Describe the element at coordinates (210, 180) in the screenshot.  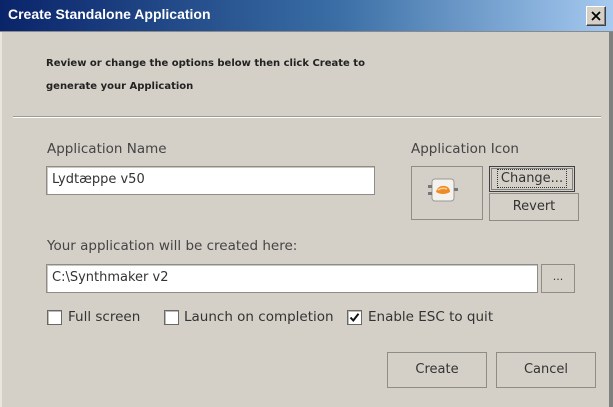
I see `application-name-input: Lydtæppe v50` at that location.